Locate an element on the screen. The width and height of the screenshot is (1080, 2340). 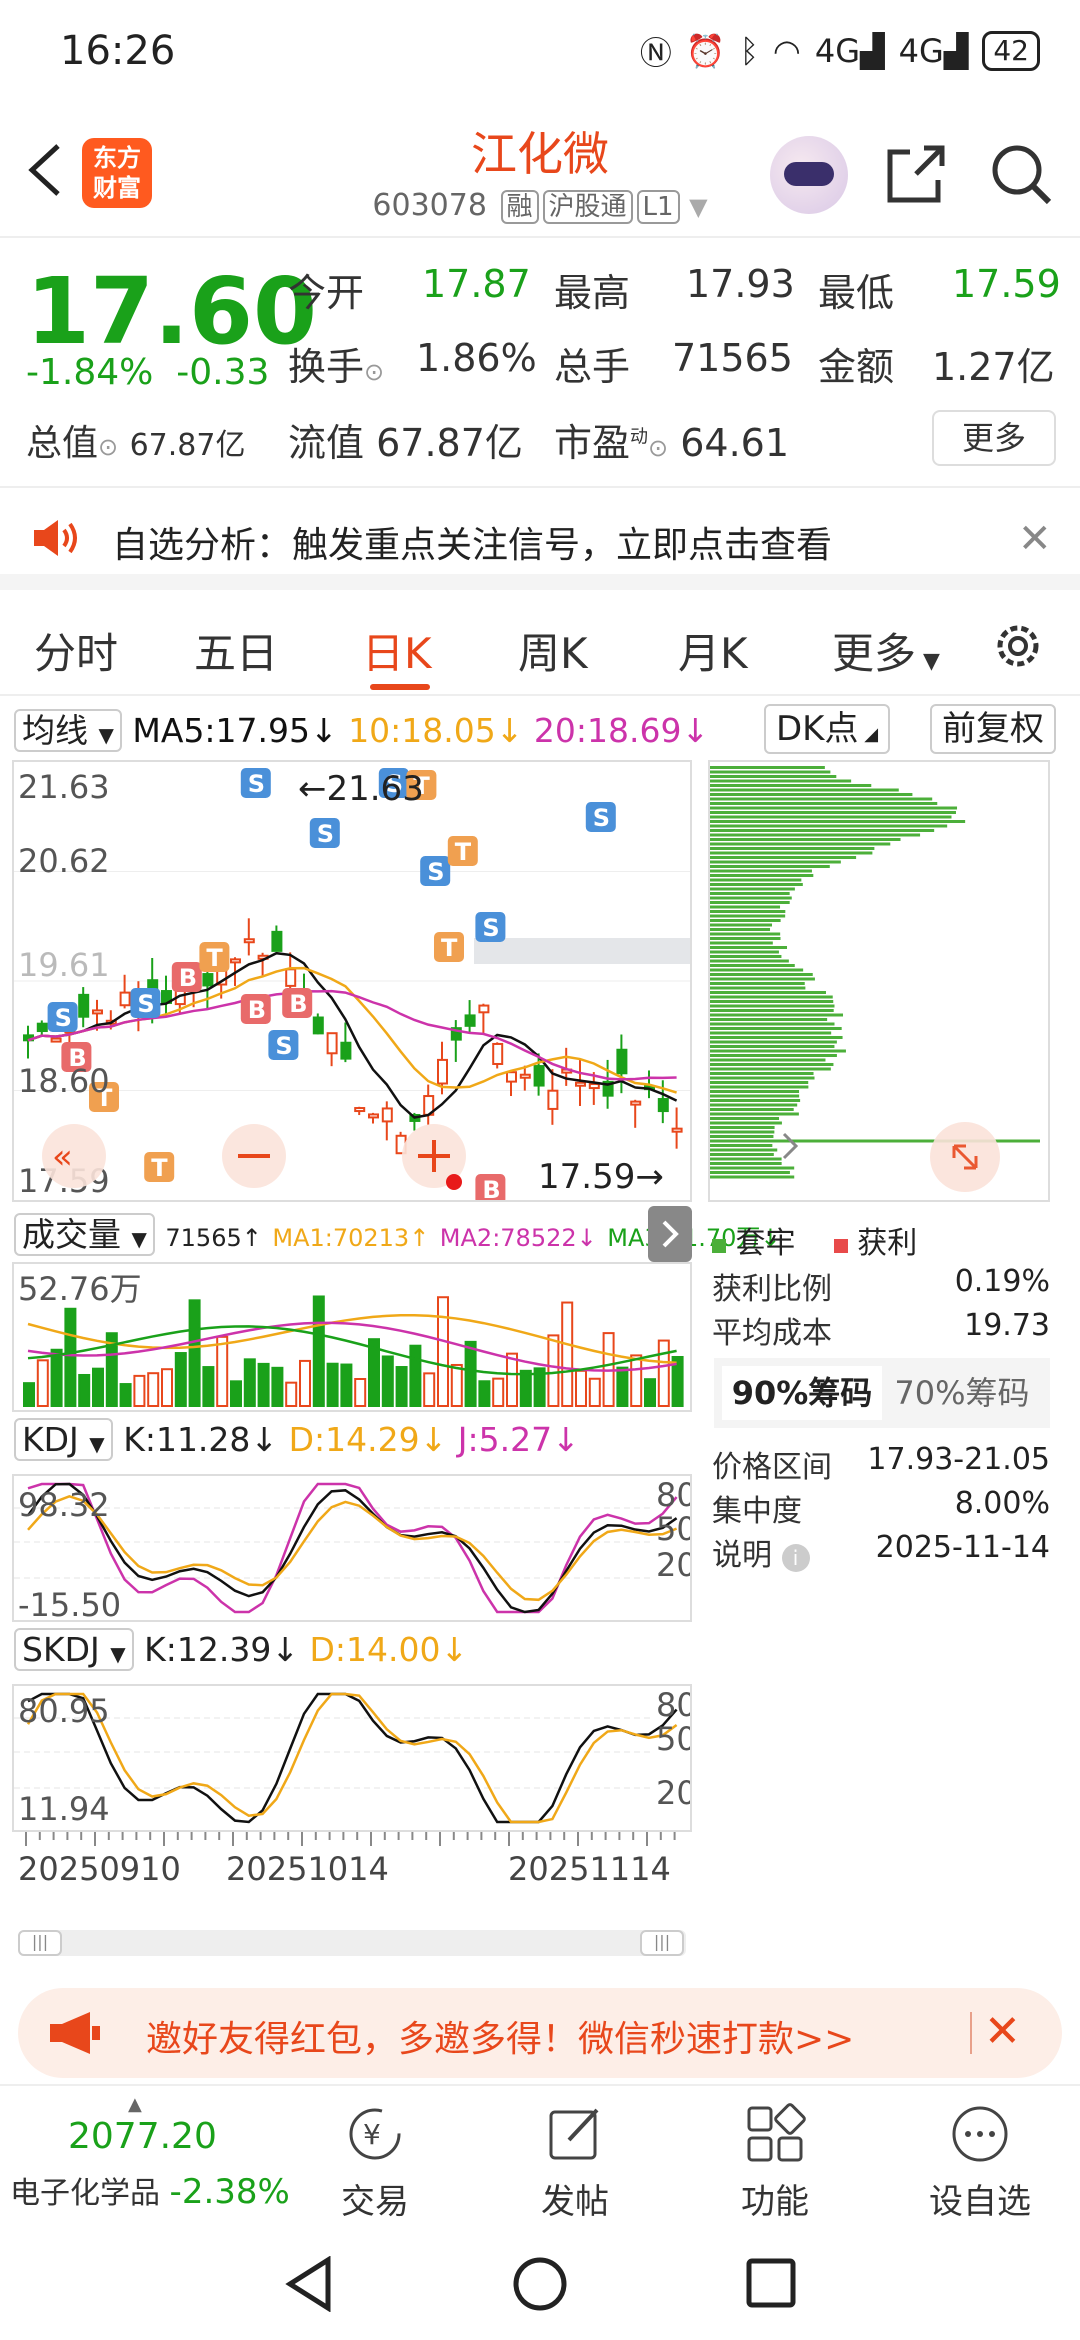
skdj-legend: SKDJ ▼ K:12.39↓ D:14.00↓ is located at coordinates (241, 1652).